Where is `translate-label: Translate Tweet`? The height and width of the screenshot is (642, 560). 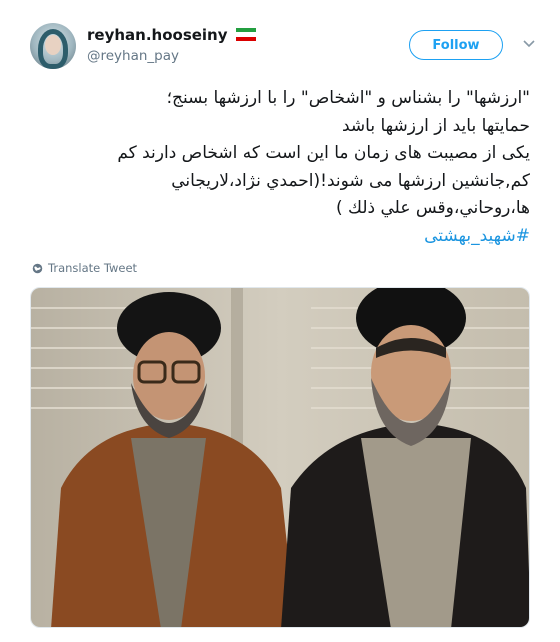 translate-label: Translate Tweet is located at coordinates (93, 268).